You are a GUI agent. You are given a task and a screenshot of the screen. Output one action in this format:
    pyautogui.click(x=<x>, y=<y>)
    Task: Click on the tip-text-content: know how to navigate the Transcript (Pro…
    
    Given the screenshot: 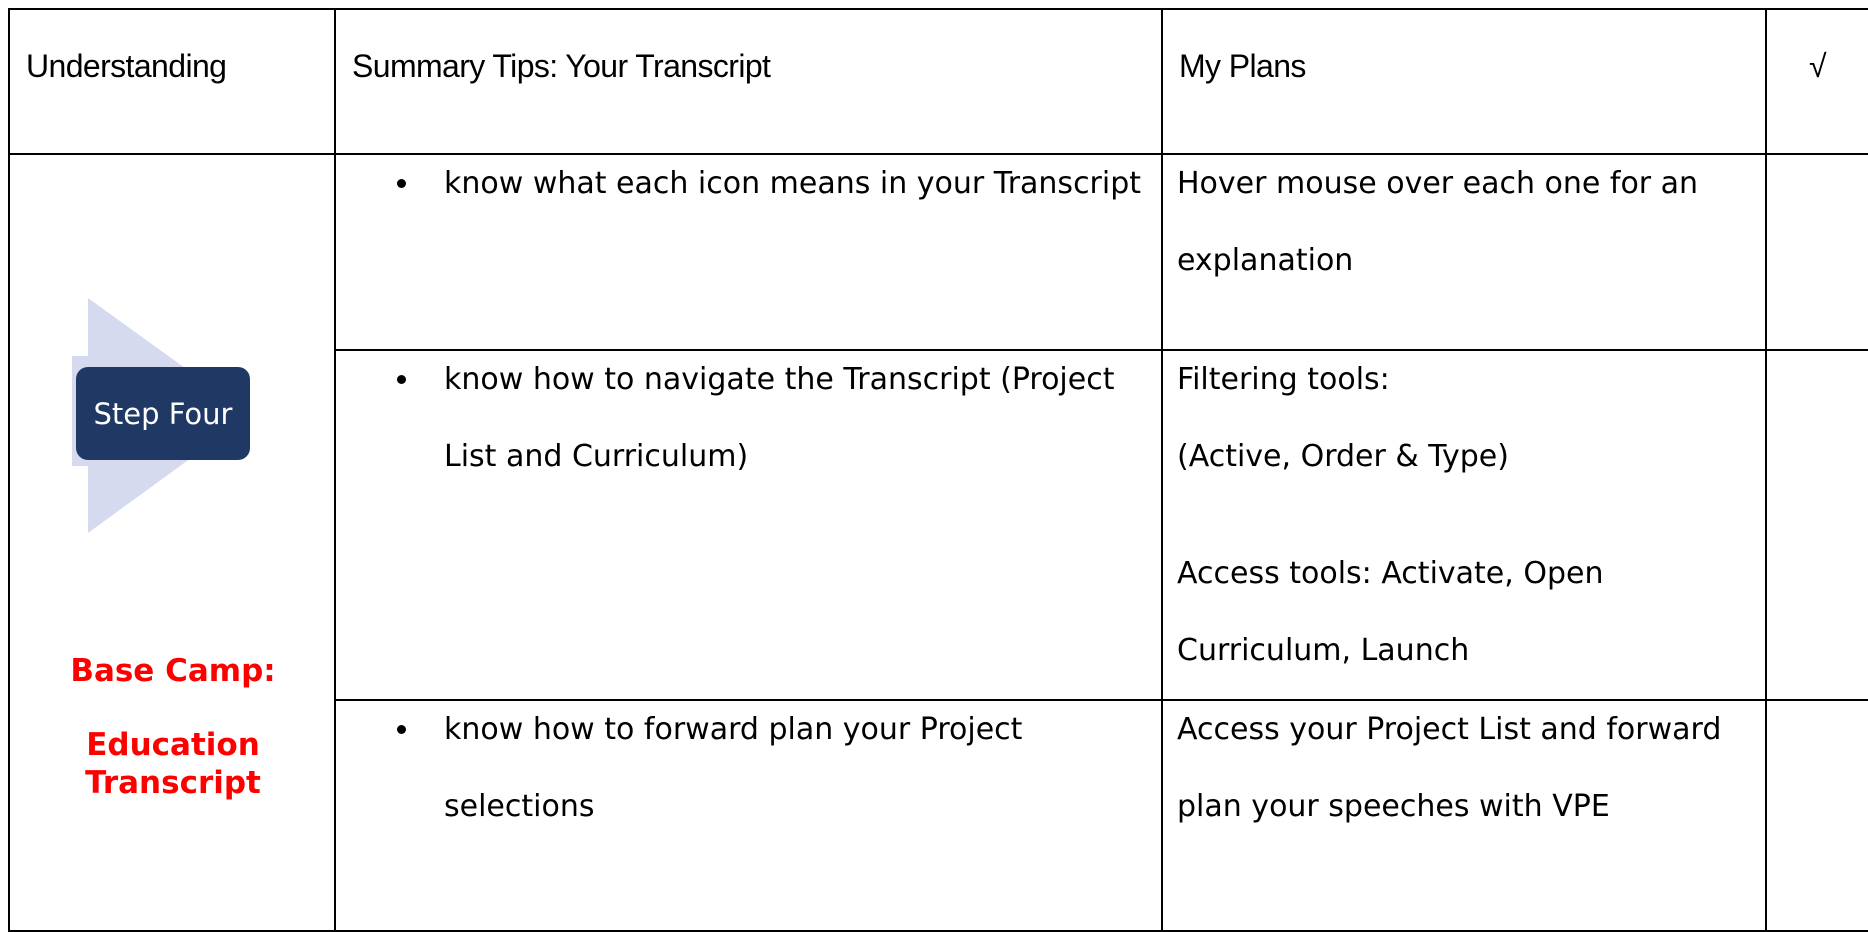 What is the action you would take?
    pyautogui.click(x=779, y=418)
    